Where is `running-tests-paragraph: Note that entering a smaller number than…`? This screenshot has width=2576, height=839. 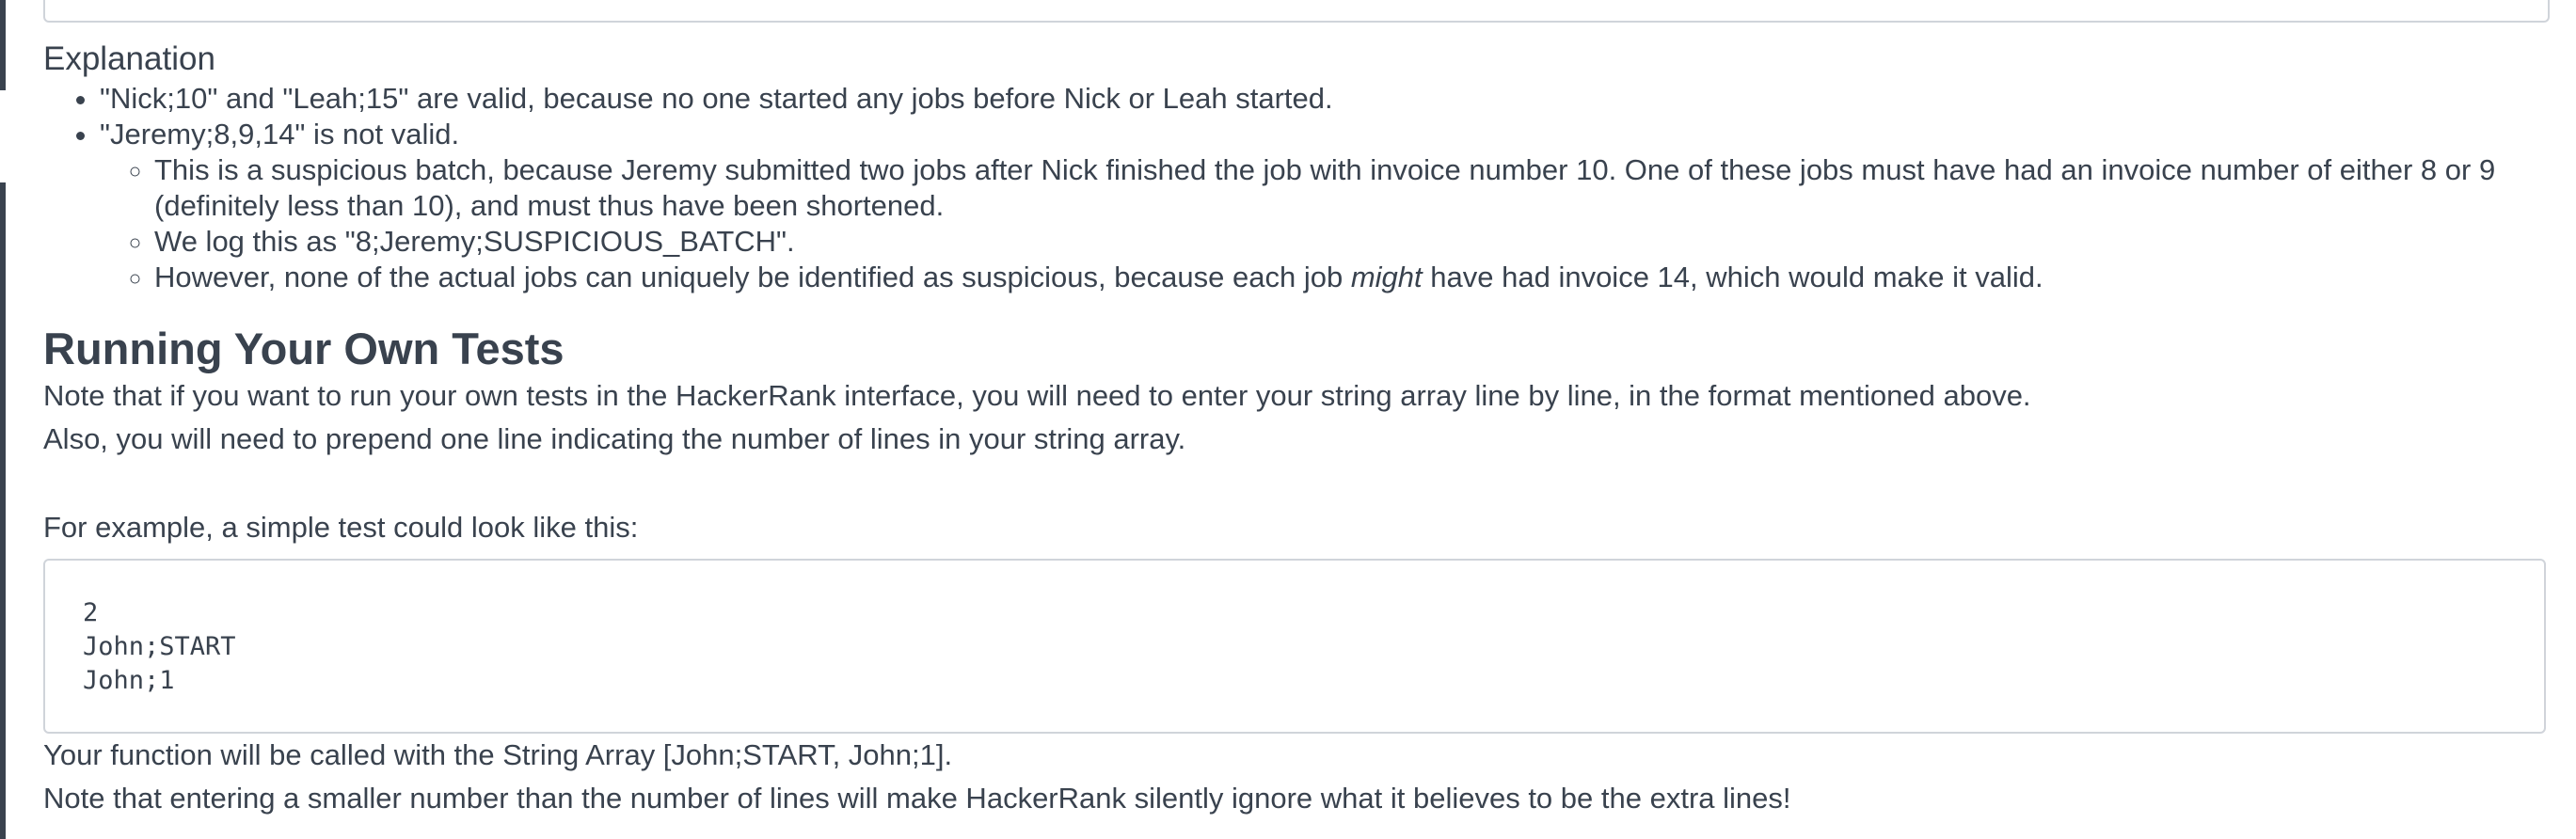 running-tests-paragraph: Note that entering a smaller number than… is located at coordinates (917, 799).